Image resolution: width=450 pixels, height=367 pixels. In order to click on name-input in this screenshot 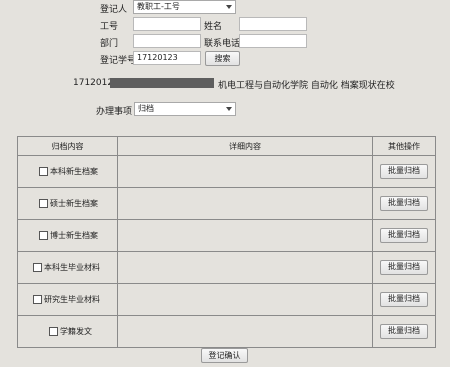, I will do `click(273, 24)`.